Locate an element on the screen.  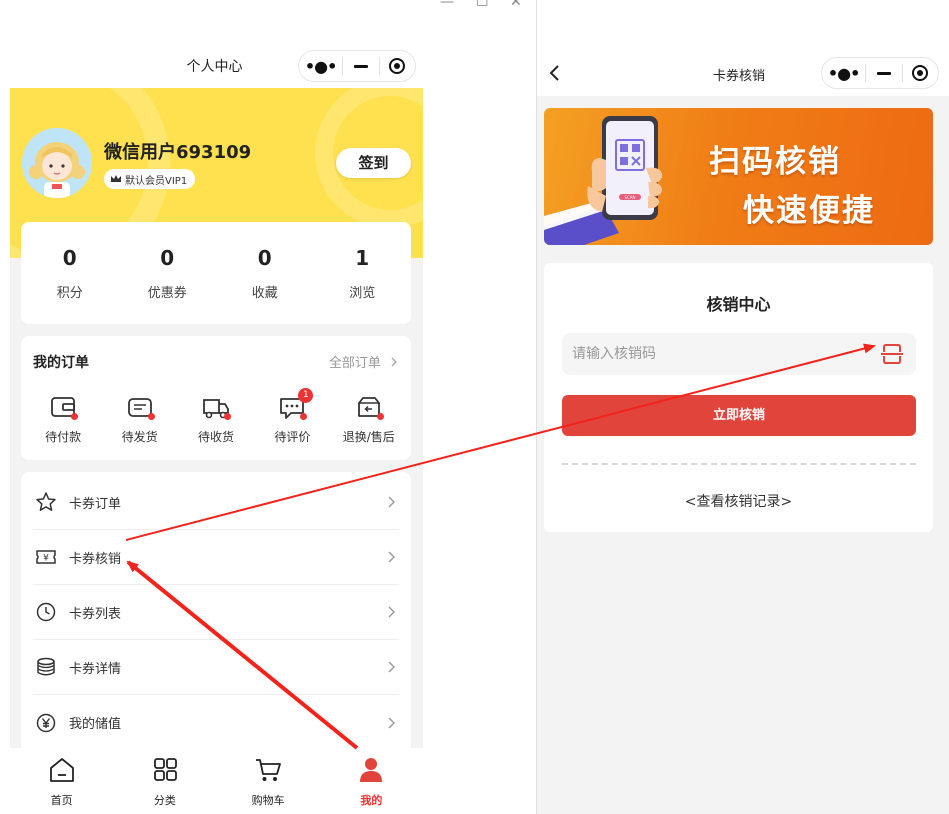
stats-card: 0 积分 0 优惠券 0 收藏 1 浏览 is located at coordinates (216, 273).